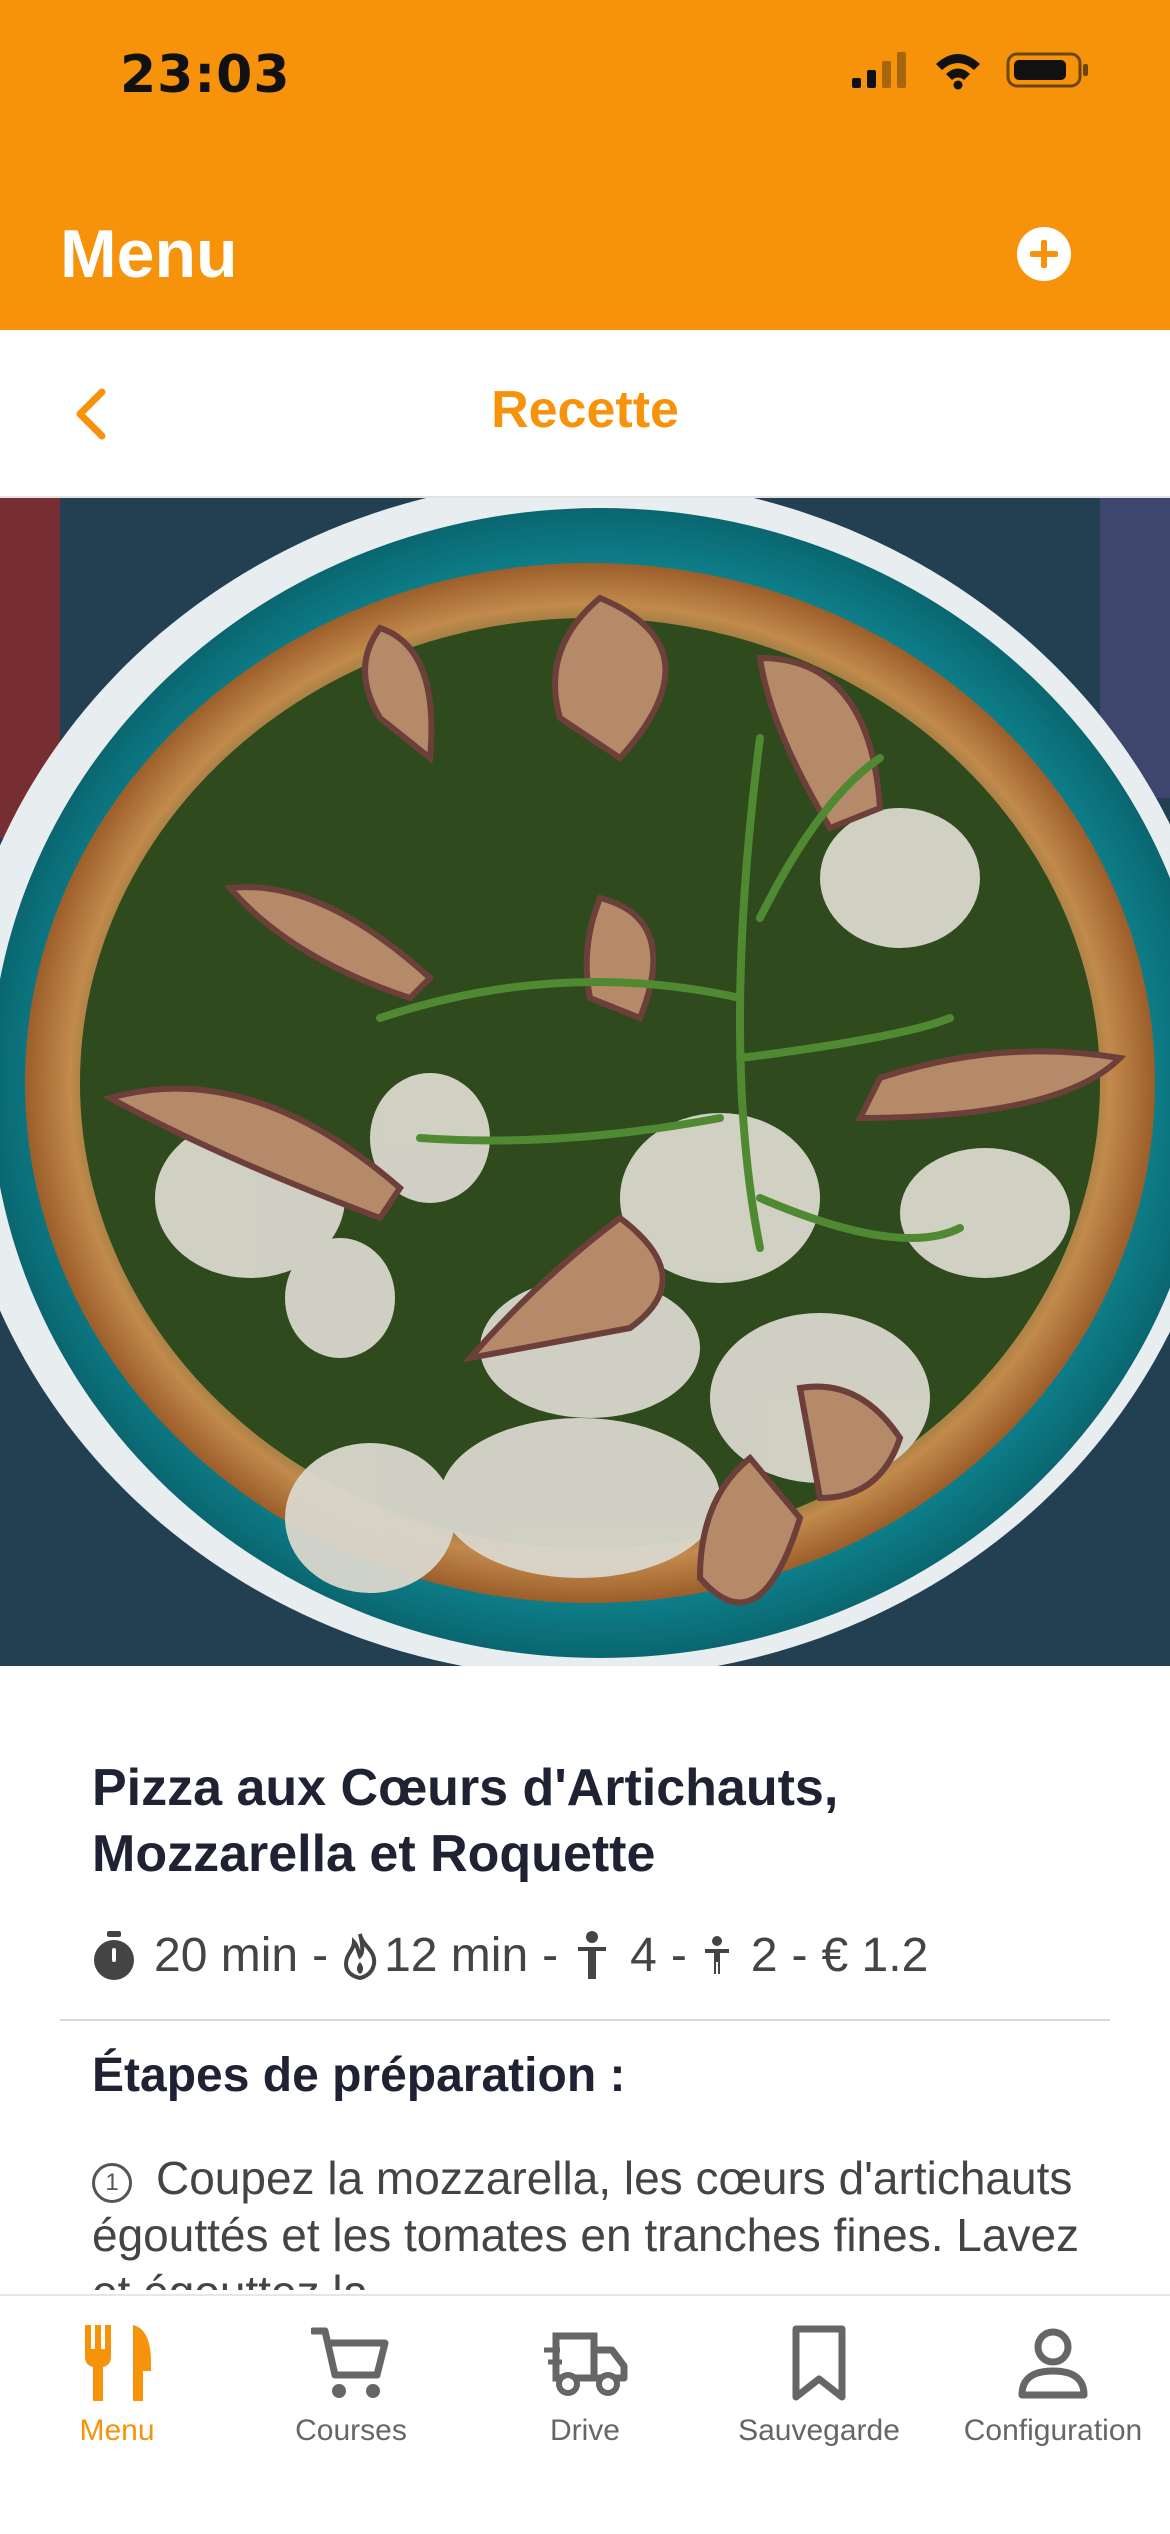 The width and height of the screenshot is (1170, 2534). Describe the element at coordinates (351, 2430) in the screenshot. I see `tab-label: Courses` at that location.